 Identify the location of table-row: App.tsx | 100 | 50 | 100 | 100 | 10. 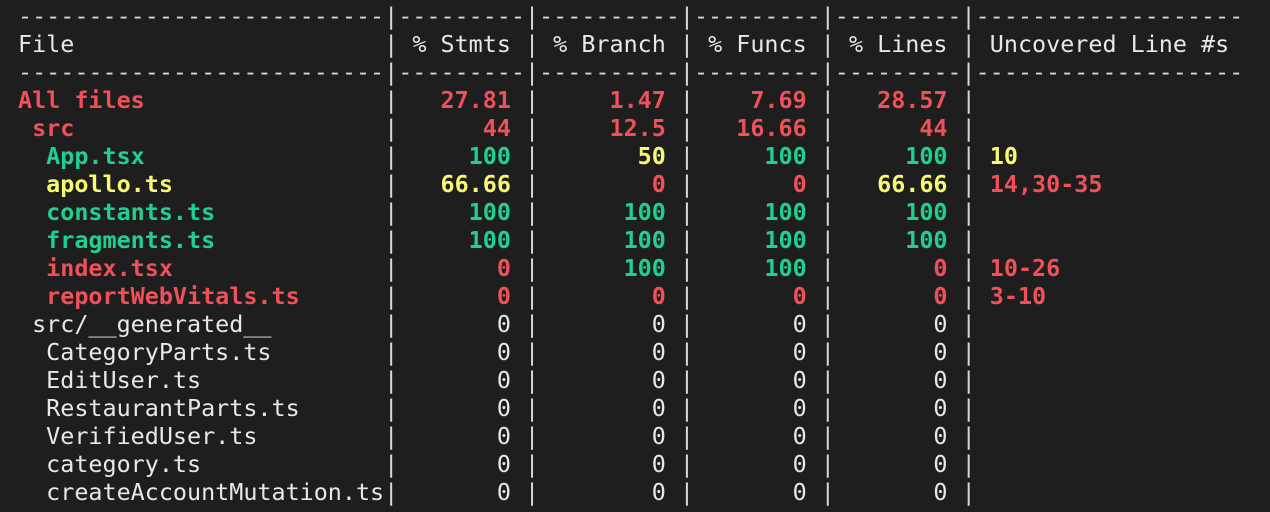
(518, 156).